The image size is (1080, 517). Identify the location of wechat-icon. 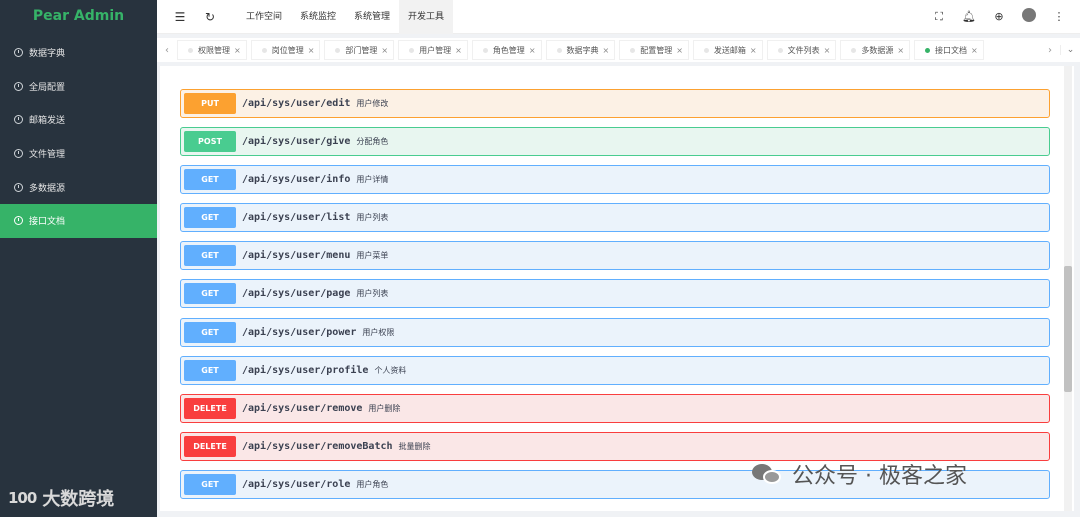
(768, 474).